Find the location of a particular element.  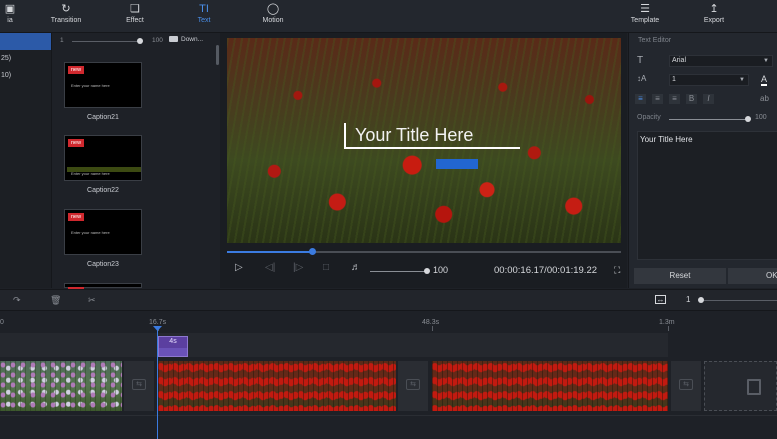

align-right-icon: ≡ is located at coordinates (674, 99).